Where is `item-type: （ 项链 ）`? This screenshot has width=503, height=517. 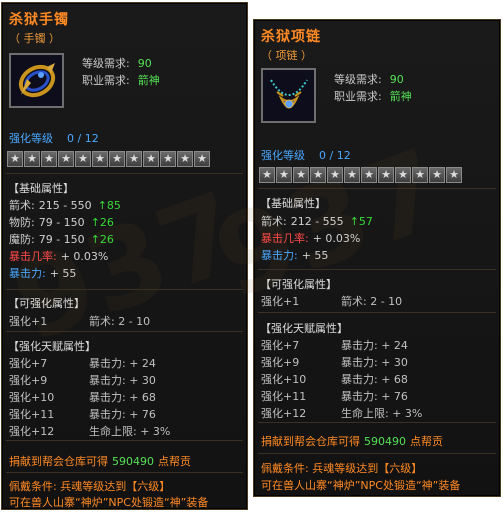
item-type: （ 项链 ） is located at coordinates (286, 55).